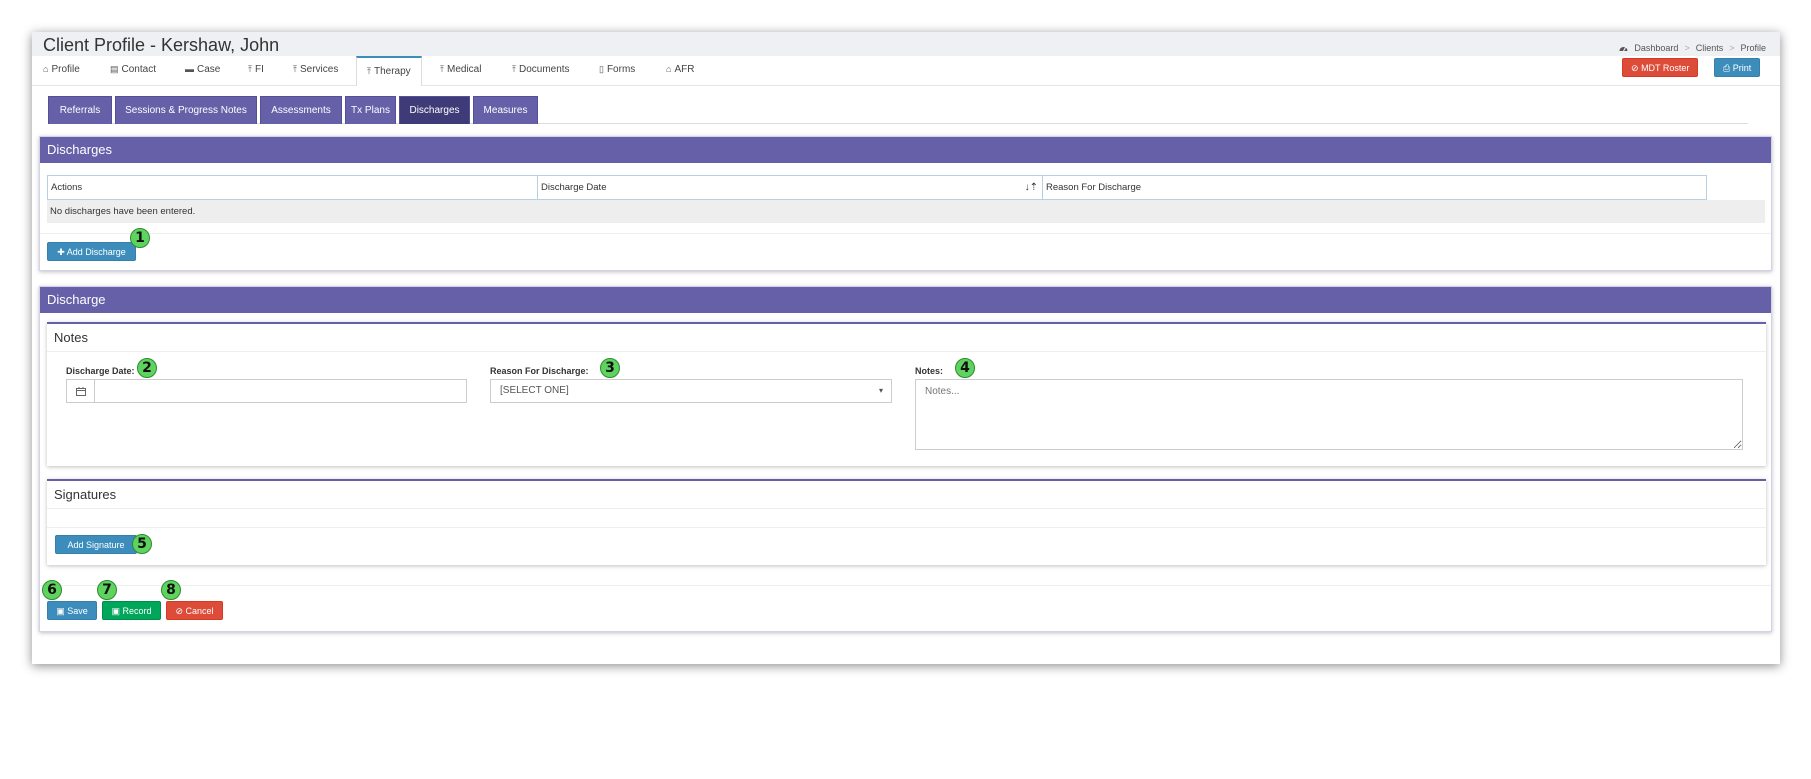 This screenshot has width=1811, height=779. What do you see at coordinates (280, 391) in the screenshot?
I see `discharge-date-input` at bounding box center [280, 391].